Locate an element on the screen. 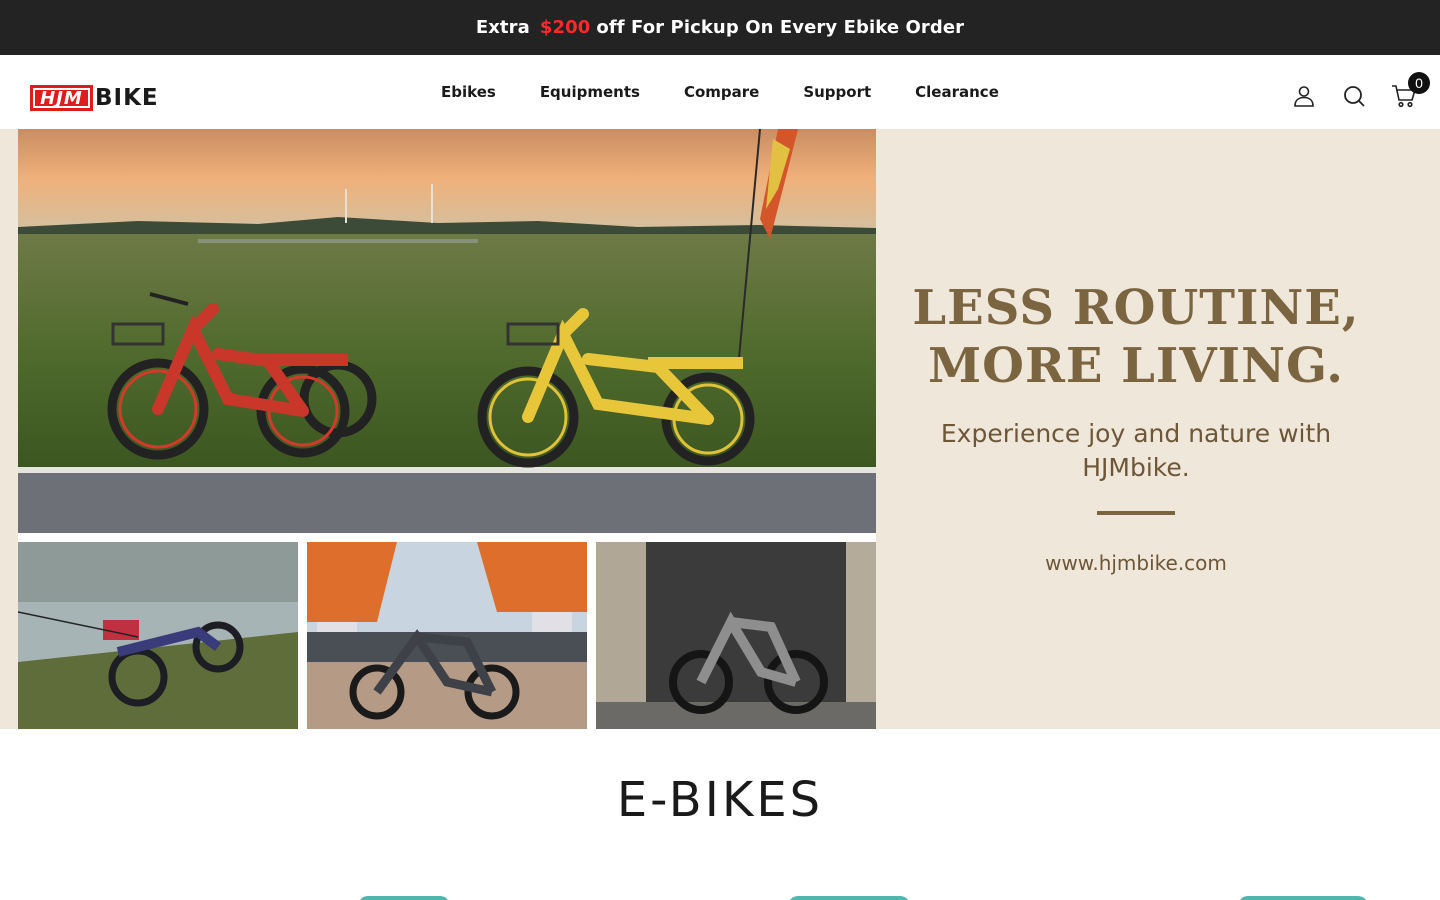 The width and height of the screenshot is (1440, 900). hero-title-line-2: MORE LIVING. is located at coordinates (1136, 366).